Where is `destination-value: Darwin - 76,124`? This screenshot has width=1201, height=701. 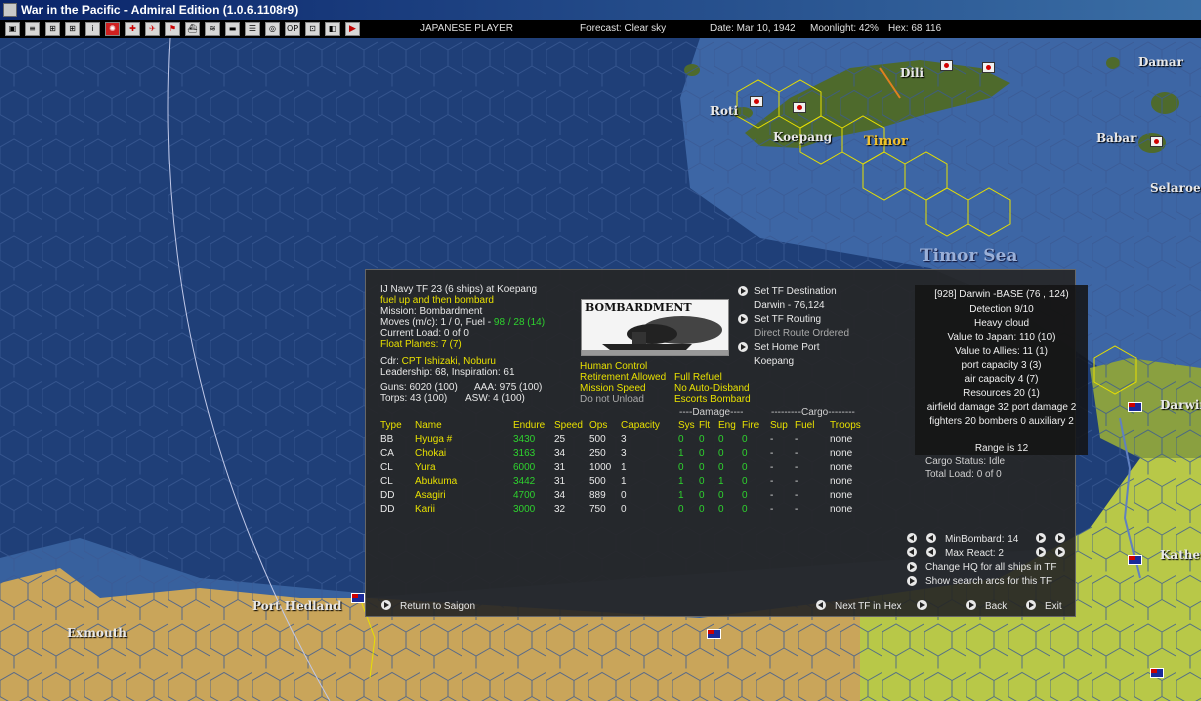
destination-value: Darwin - 76,124 is located at coordinates (789, 305).